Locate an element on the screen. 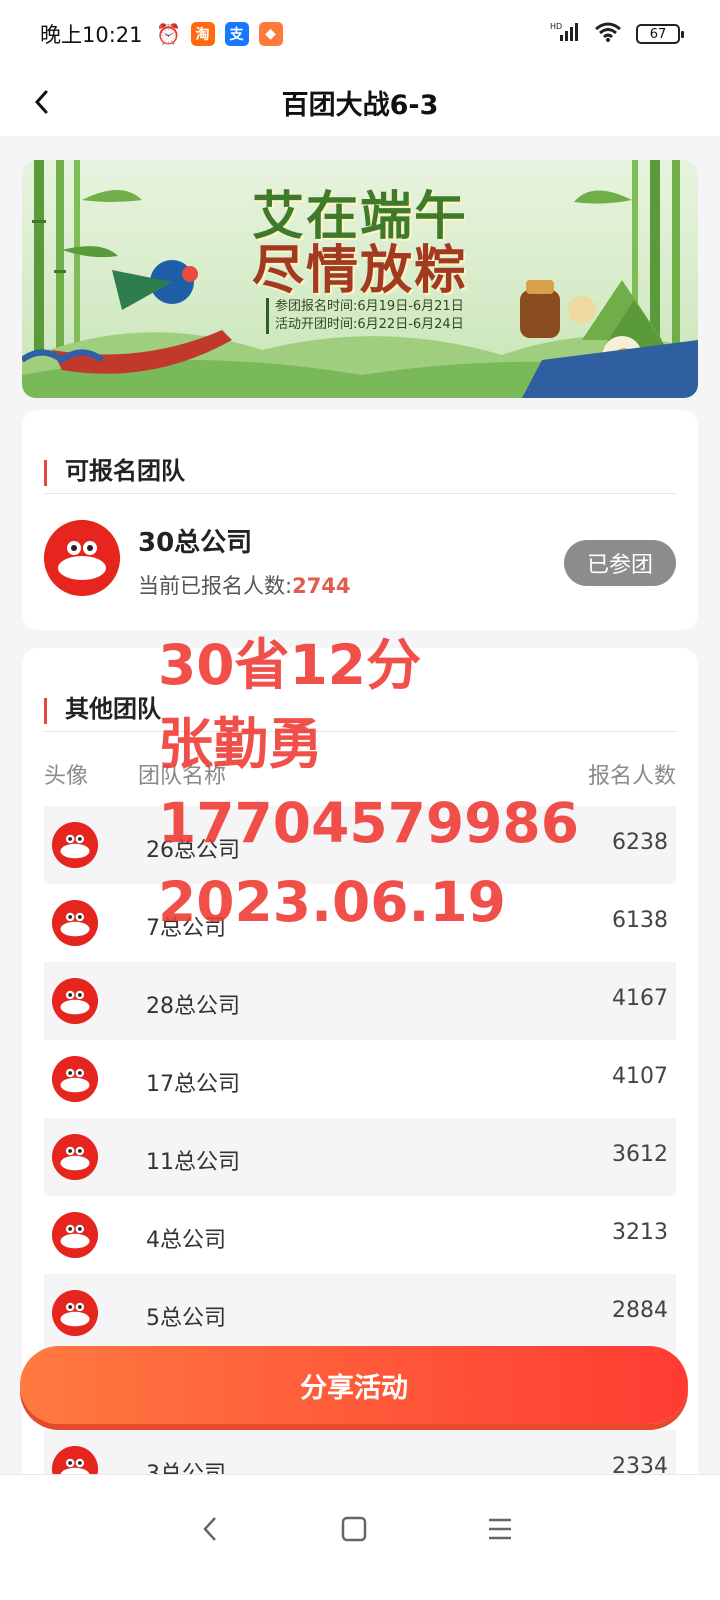 The image size is (720, 1600). others-section-header: 其他团队 is located at coordinates (360, 705).